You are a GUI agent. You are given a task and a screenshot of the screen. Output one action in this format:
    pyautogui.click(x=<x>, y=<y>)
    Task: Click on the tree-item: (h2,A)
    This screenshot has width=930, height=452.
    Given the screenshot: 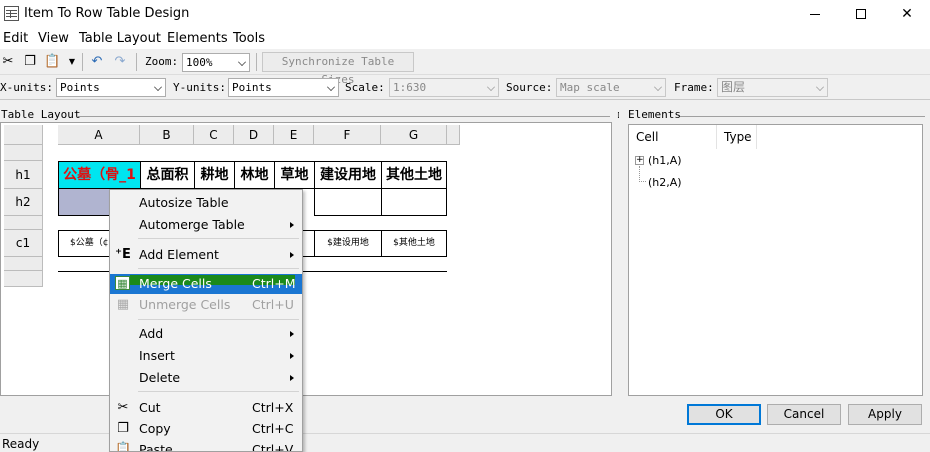 What is the action you would take?
    pyautogui.click(x=665, y=182)
    